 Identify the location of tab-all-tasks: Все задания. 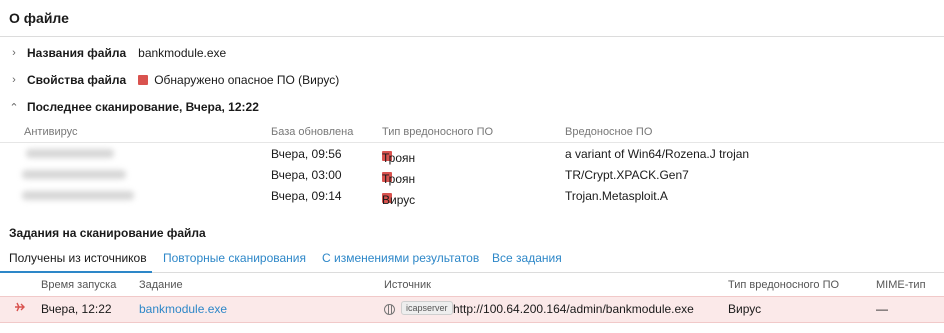
(527, 258).